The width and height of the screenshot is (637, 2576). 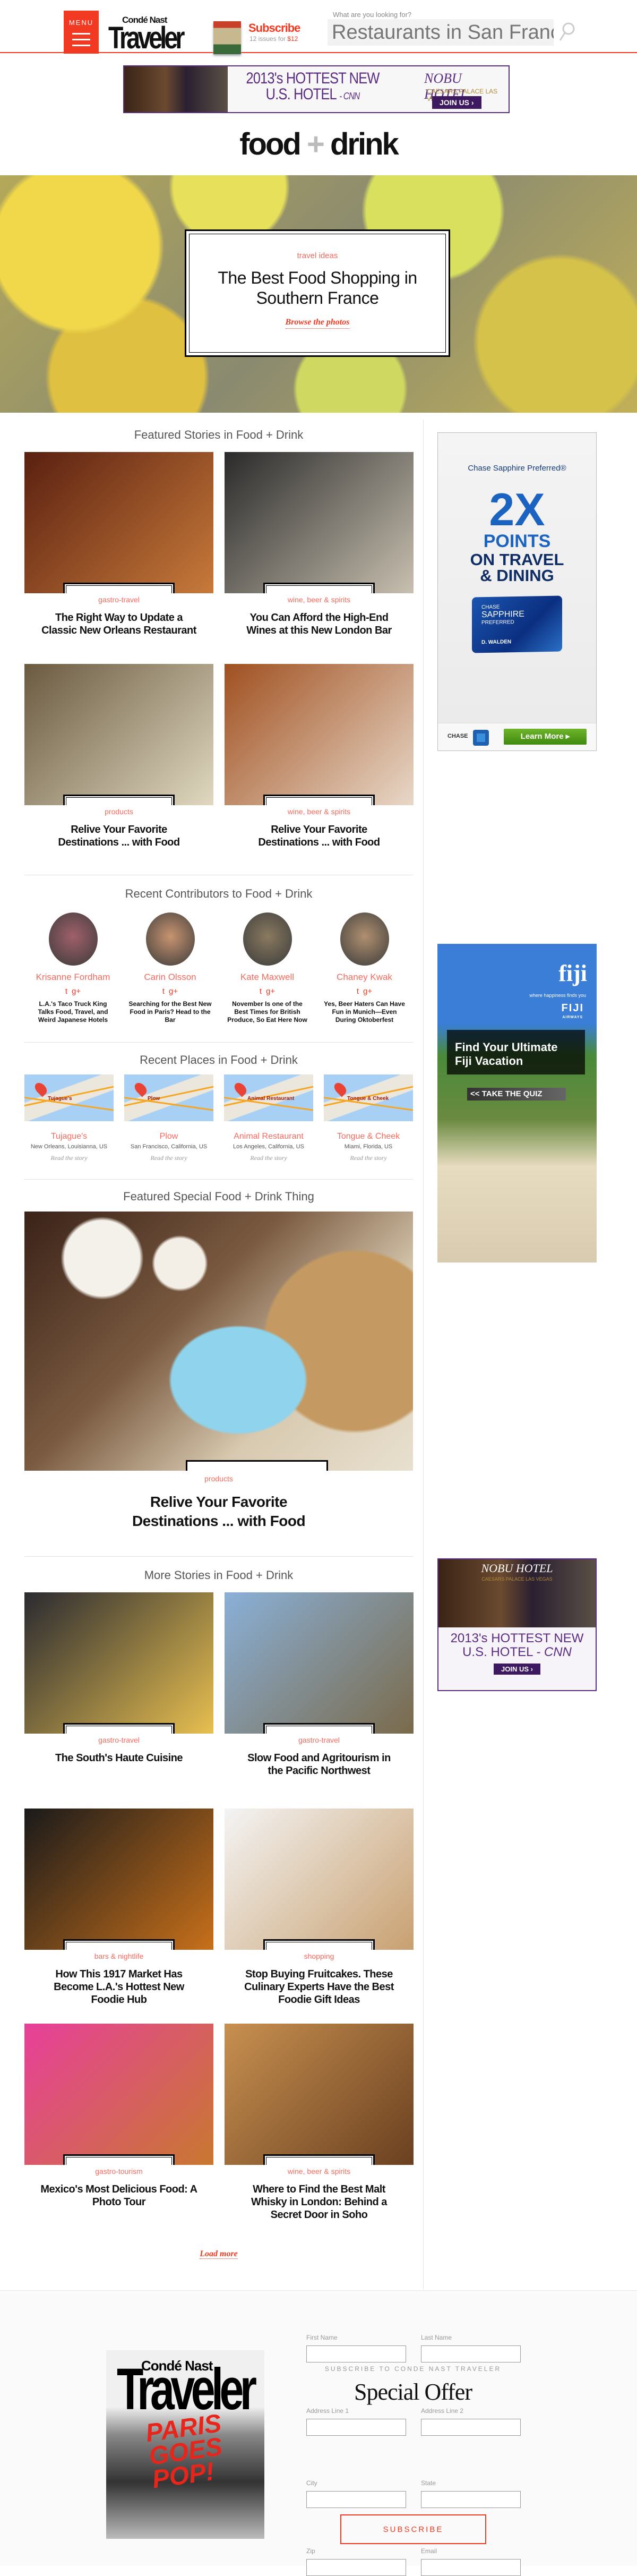 I want to click on story-card: gastro-travel The South's Haute Cuisine, so click(x=118, y=1678).